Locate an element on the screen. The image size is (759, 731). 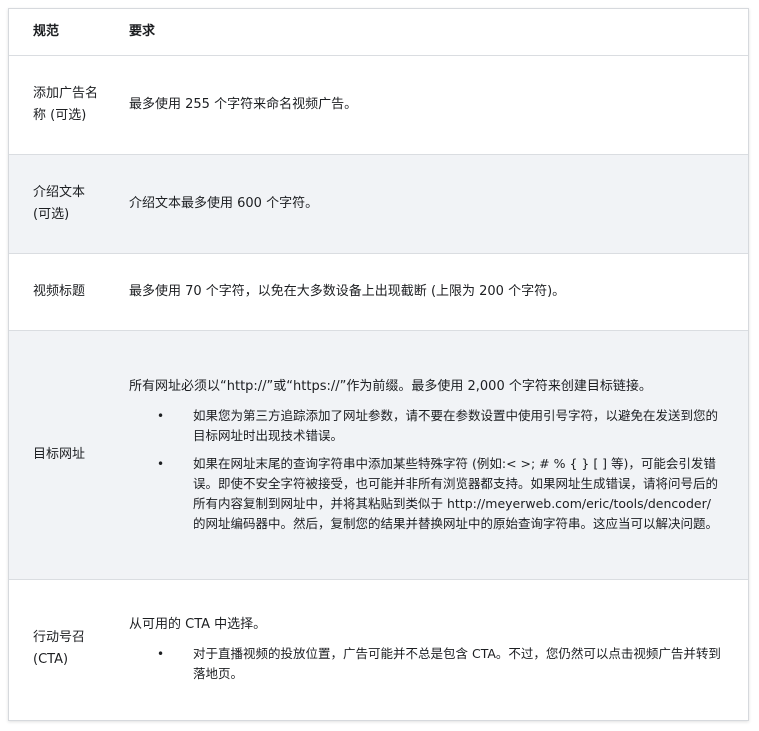
column-header-requirement: 要求 is located at coordinates (431, 32).